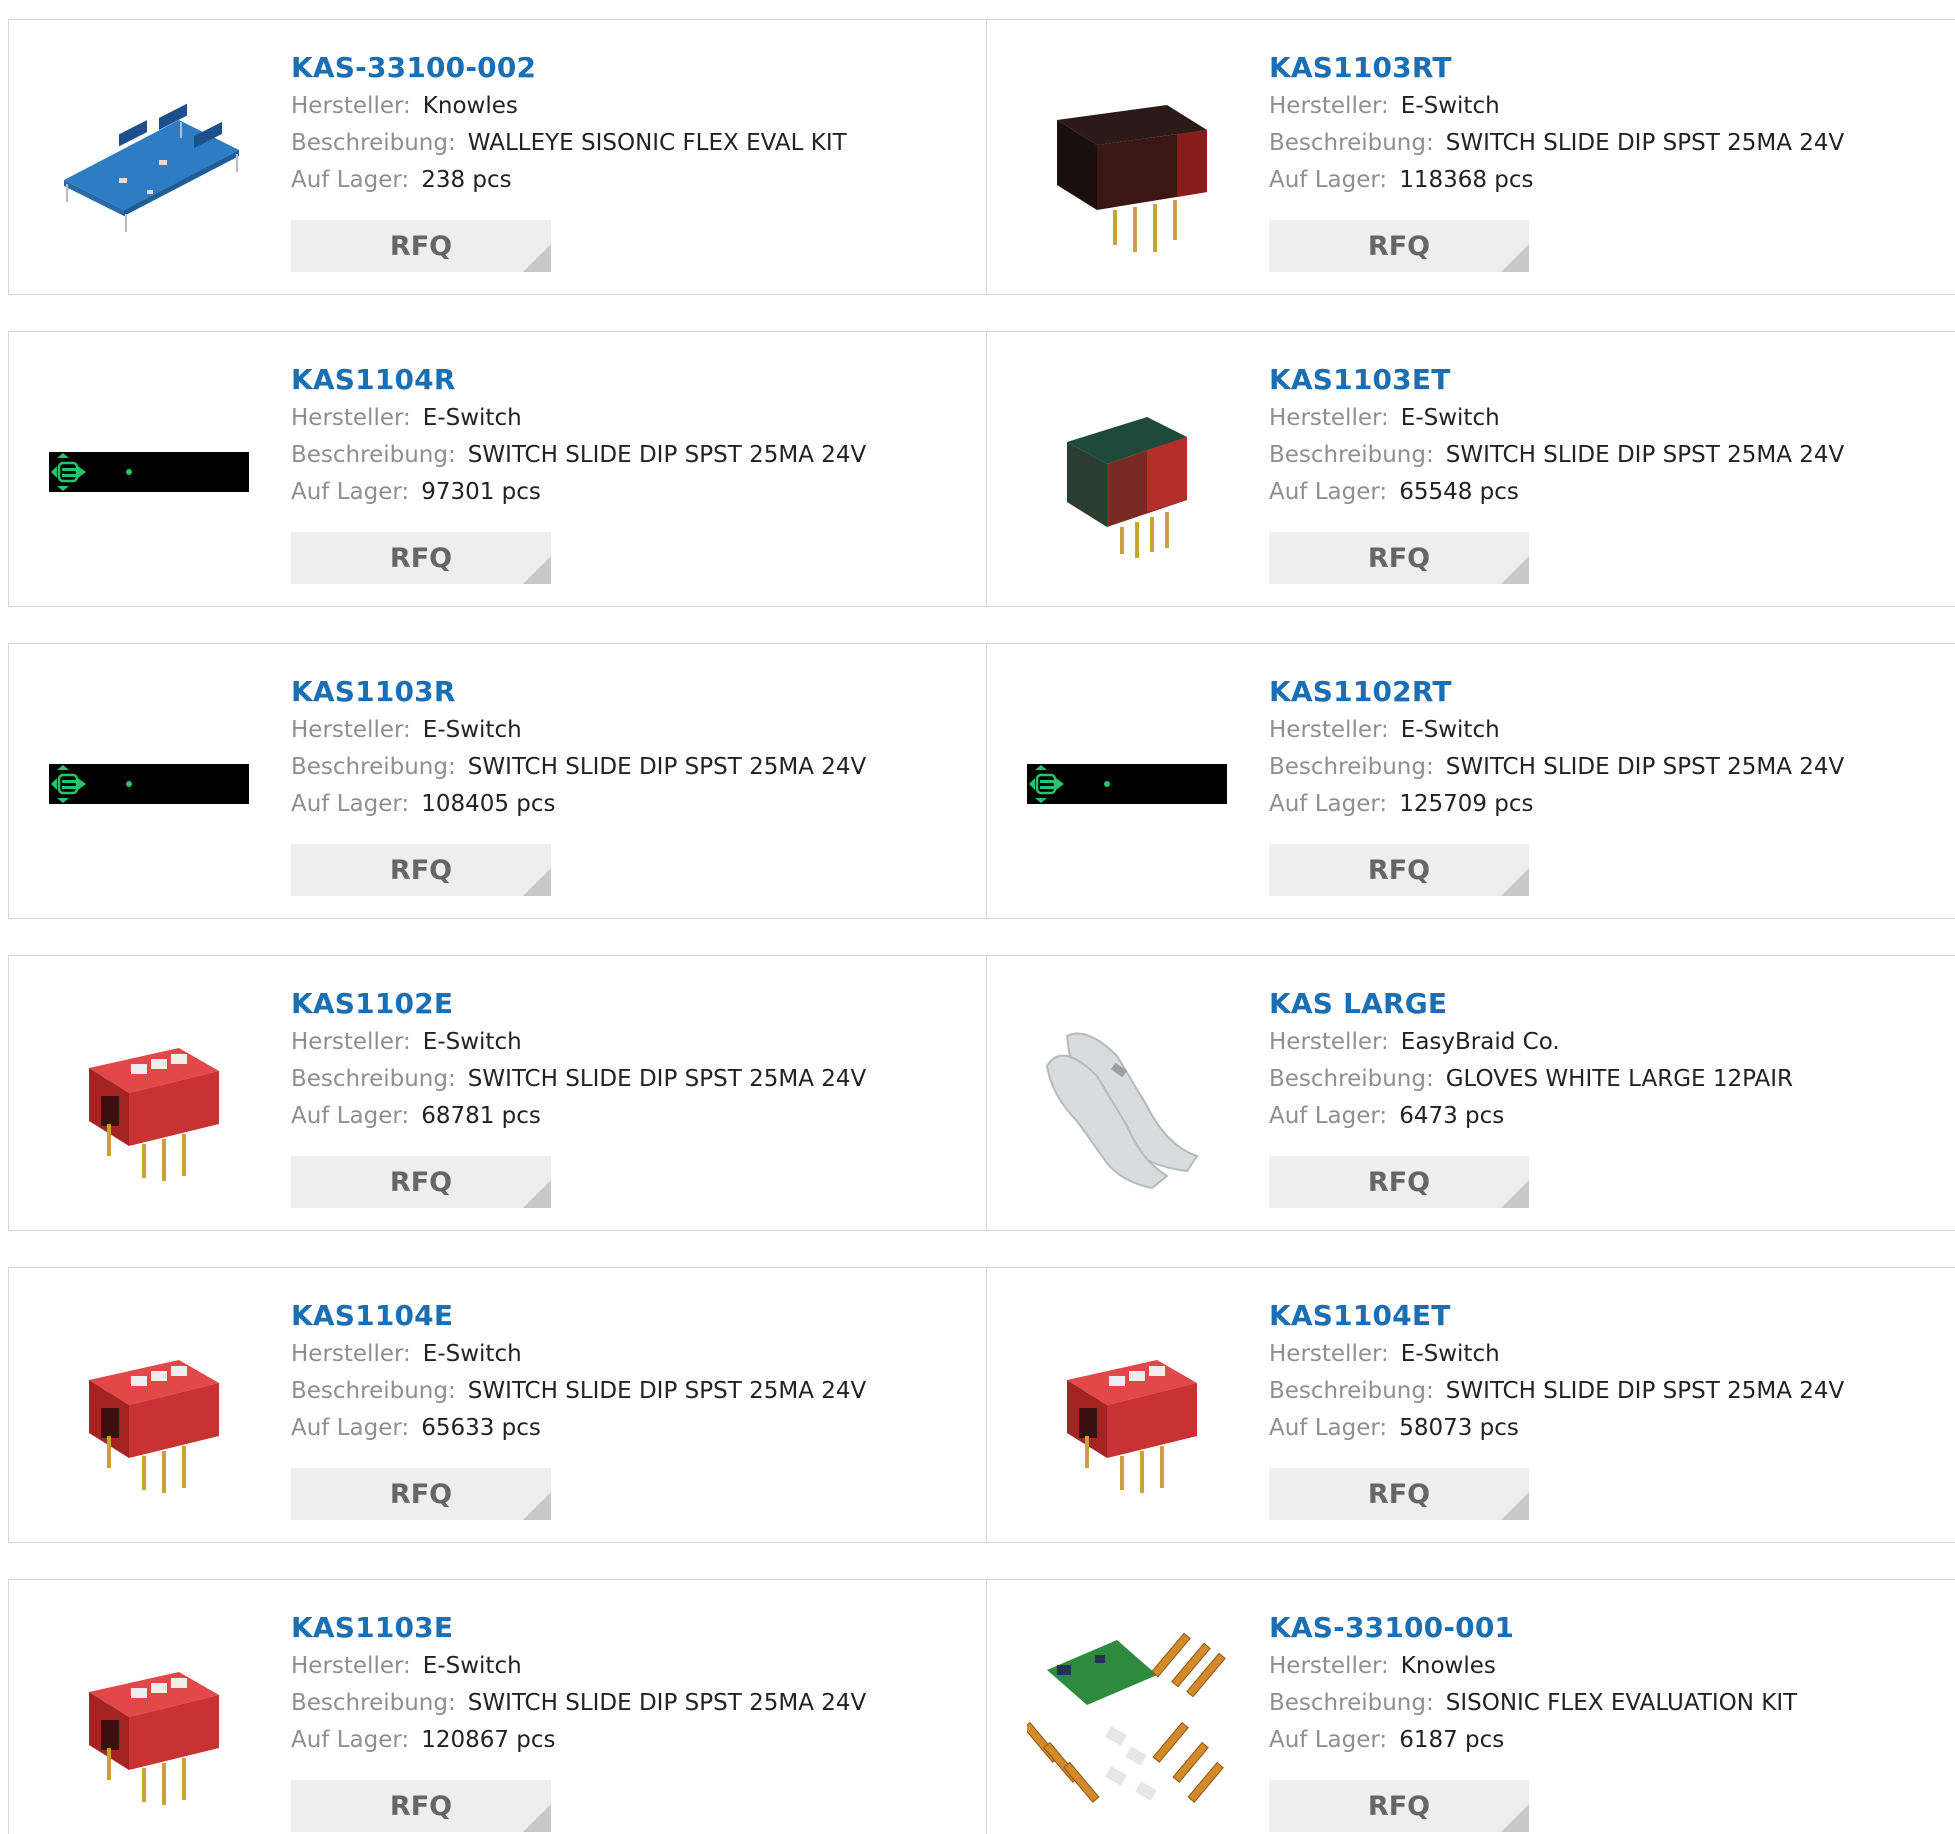  What do you see at coordinates (569, 180) in the screenshot?
I see `stock-line: Auf Lager: 238 pcs` at bounding box center [569, 180].